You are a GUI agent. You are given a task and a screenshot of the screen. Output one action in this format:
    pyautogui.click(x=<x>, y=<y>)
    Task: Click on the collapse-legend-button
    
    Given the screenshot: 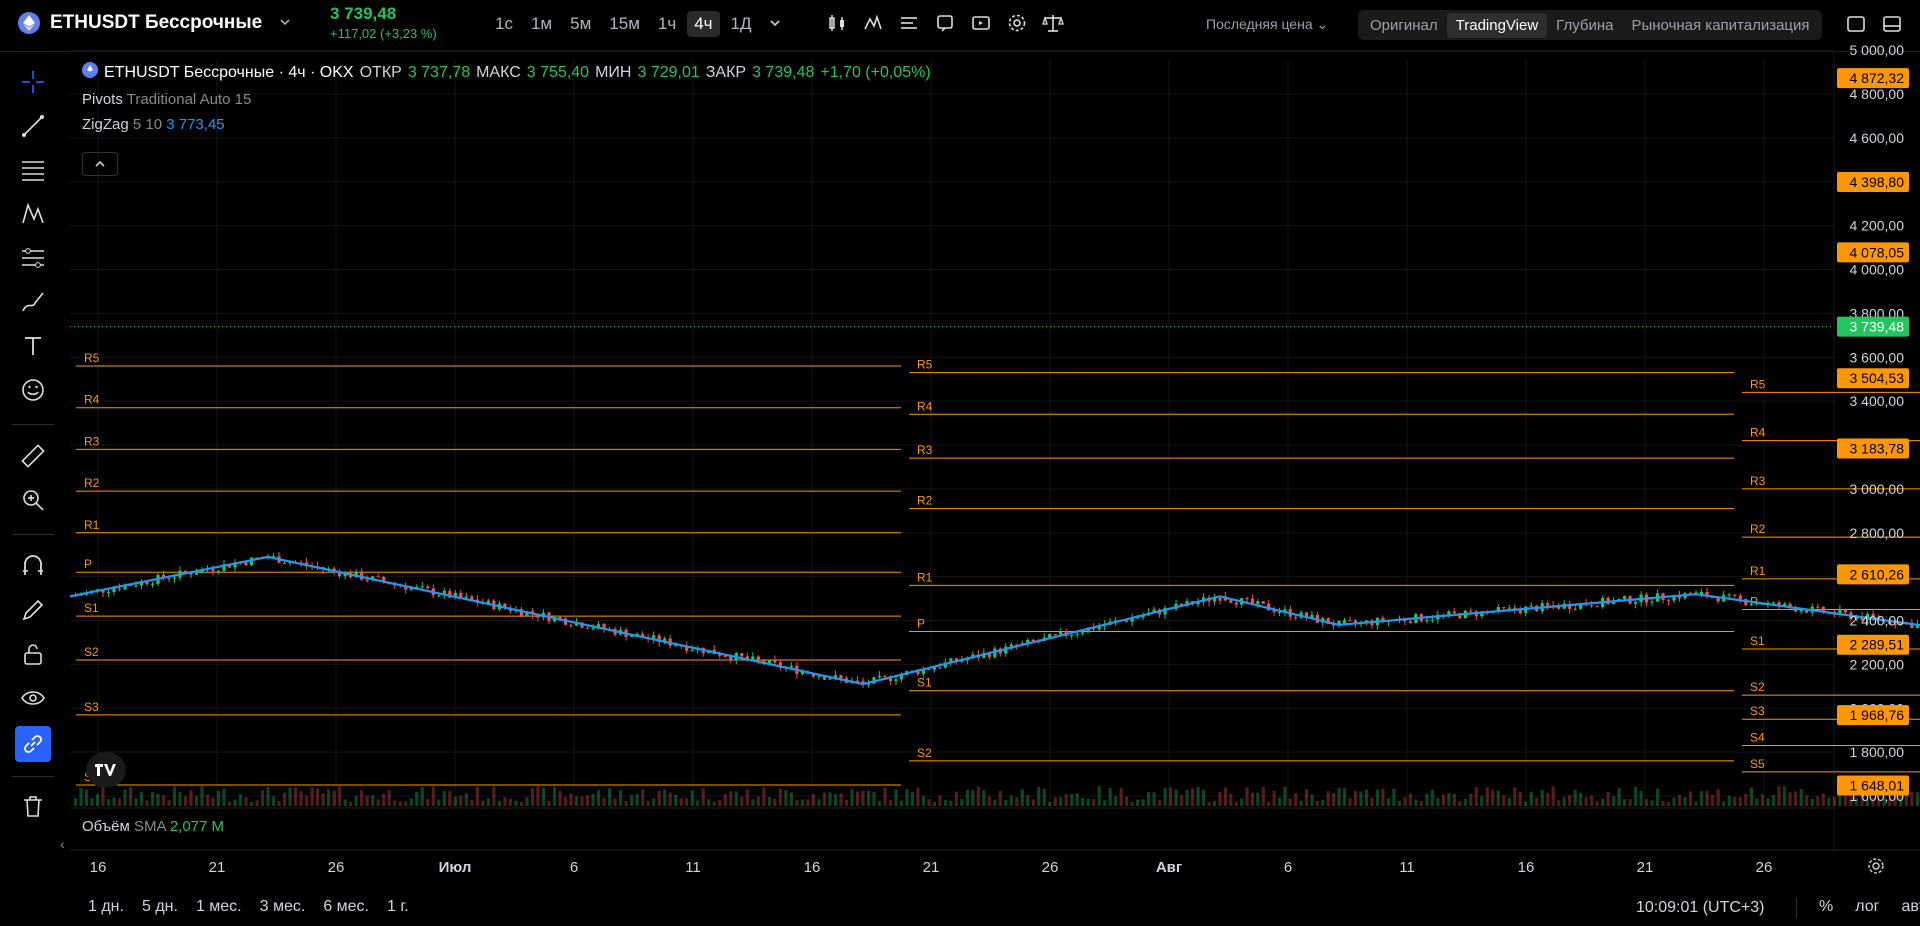 What is the action you would take?
    pyautogui.click(x=100, y=164)
    